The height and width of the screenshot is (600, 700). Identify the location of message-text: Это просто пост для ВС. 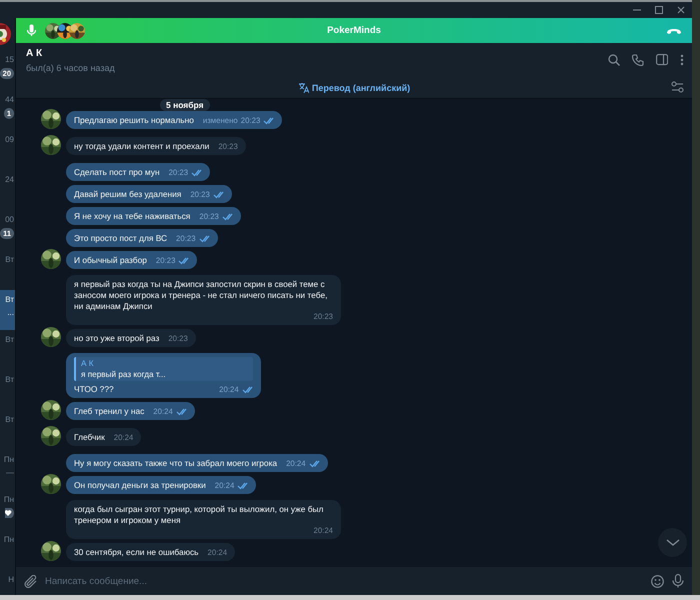
(121, 238).